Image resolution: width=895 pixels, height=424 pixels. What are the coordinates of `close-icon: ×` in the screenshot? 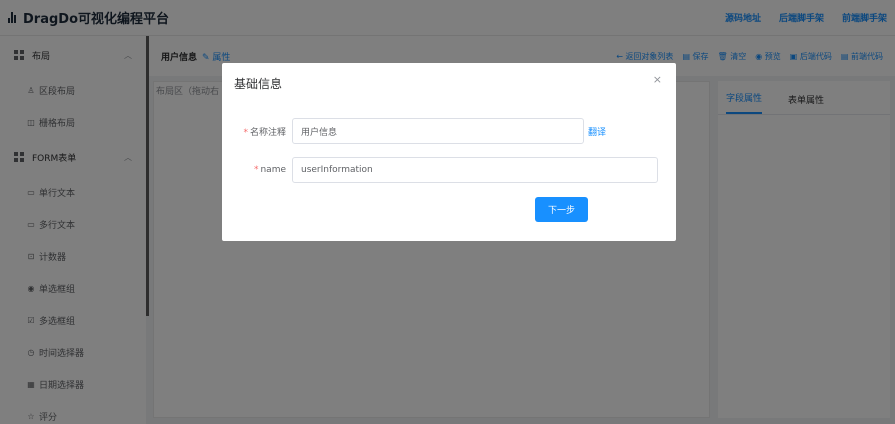 It's located at (657, 79).